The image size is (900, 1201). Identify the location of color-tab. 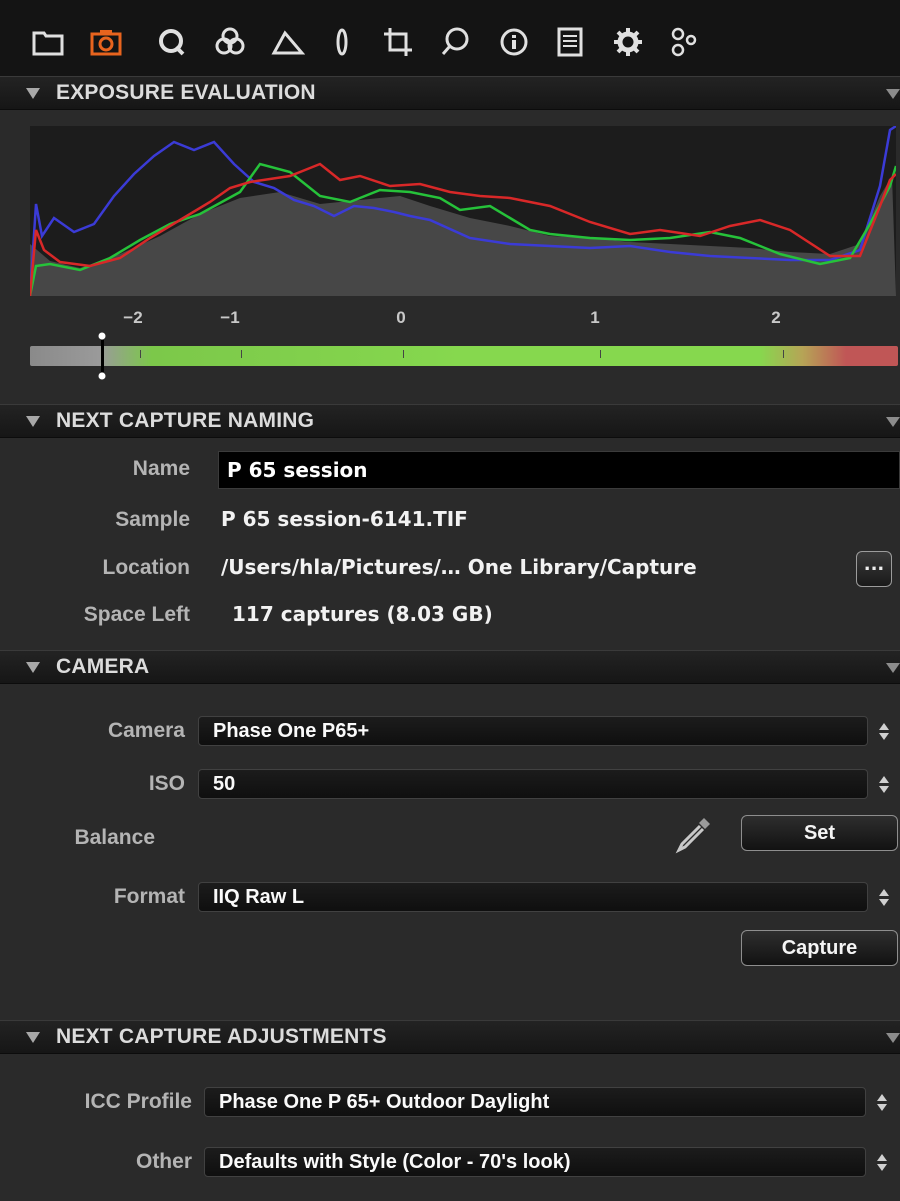
(230, 42).